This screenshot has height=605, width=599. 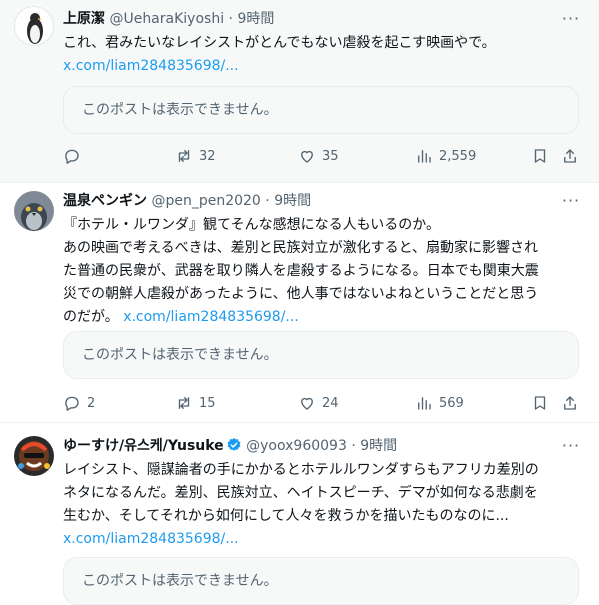 What do you see at coordinates (91, 317) in the screenshot?
I see `post-text-line: のだが。` at bounding box center [91, 317].